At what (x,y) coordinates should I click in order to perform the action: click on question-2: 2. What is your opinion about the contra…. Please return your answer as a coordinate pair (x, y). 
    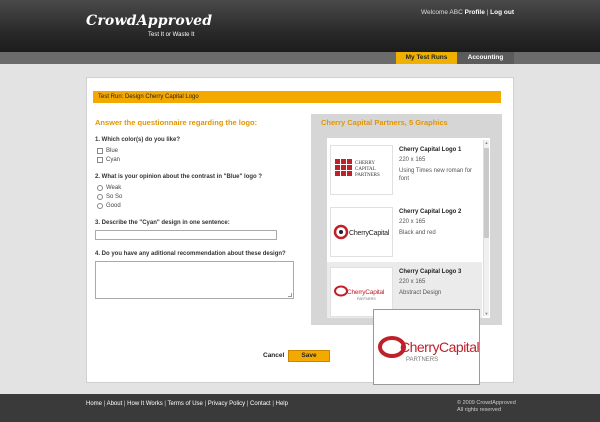
    Looking at the image, I should click on (179, 177).